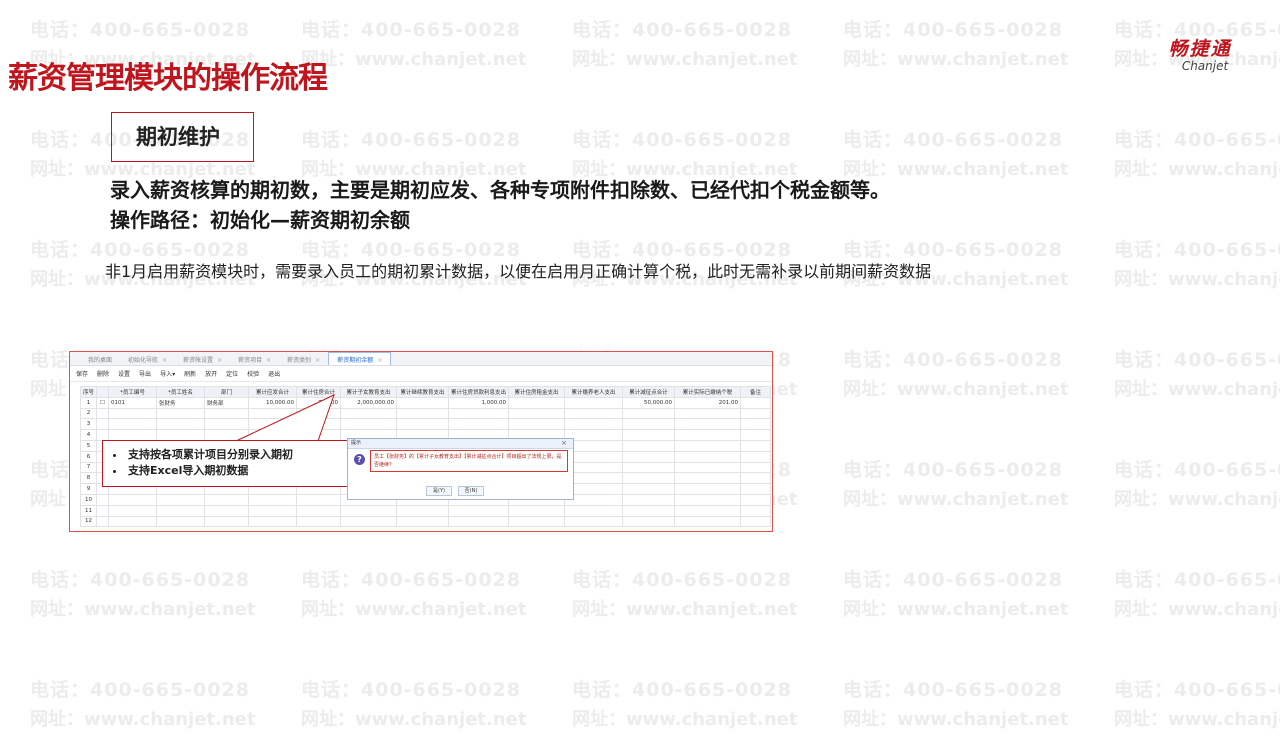  I want to click on callout-pointer, so click(285, 418).